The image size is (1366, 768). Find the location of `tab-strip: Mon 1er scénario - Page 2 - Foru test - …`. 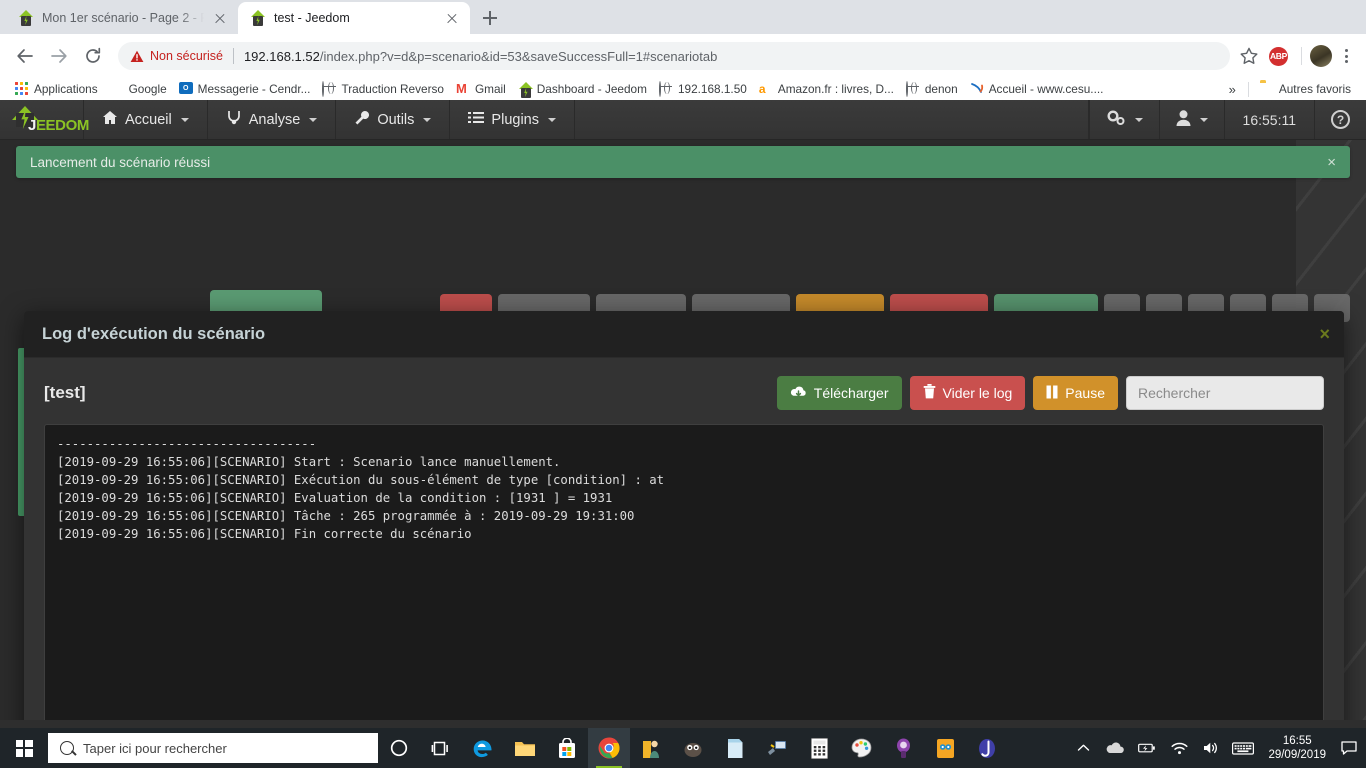

tab-strip: Mon 1er scénario - Page 2 - Foru test - … is located at coordinates (683, 17).